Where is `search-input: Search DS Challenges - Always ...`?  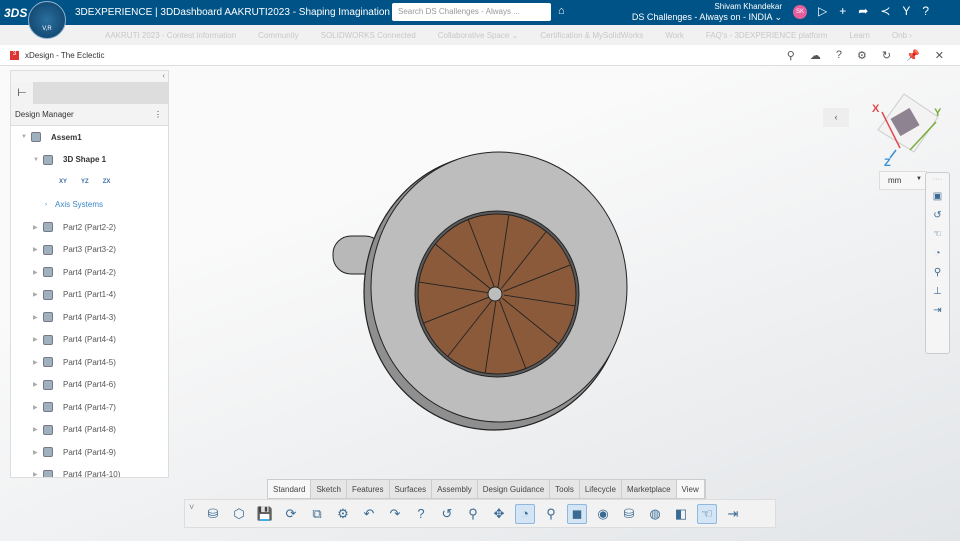
search-input: Search DS Challenges - Always ... is located at coordinates (471, 12).